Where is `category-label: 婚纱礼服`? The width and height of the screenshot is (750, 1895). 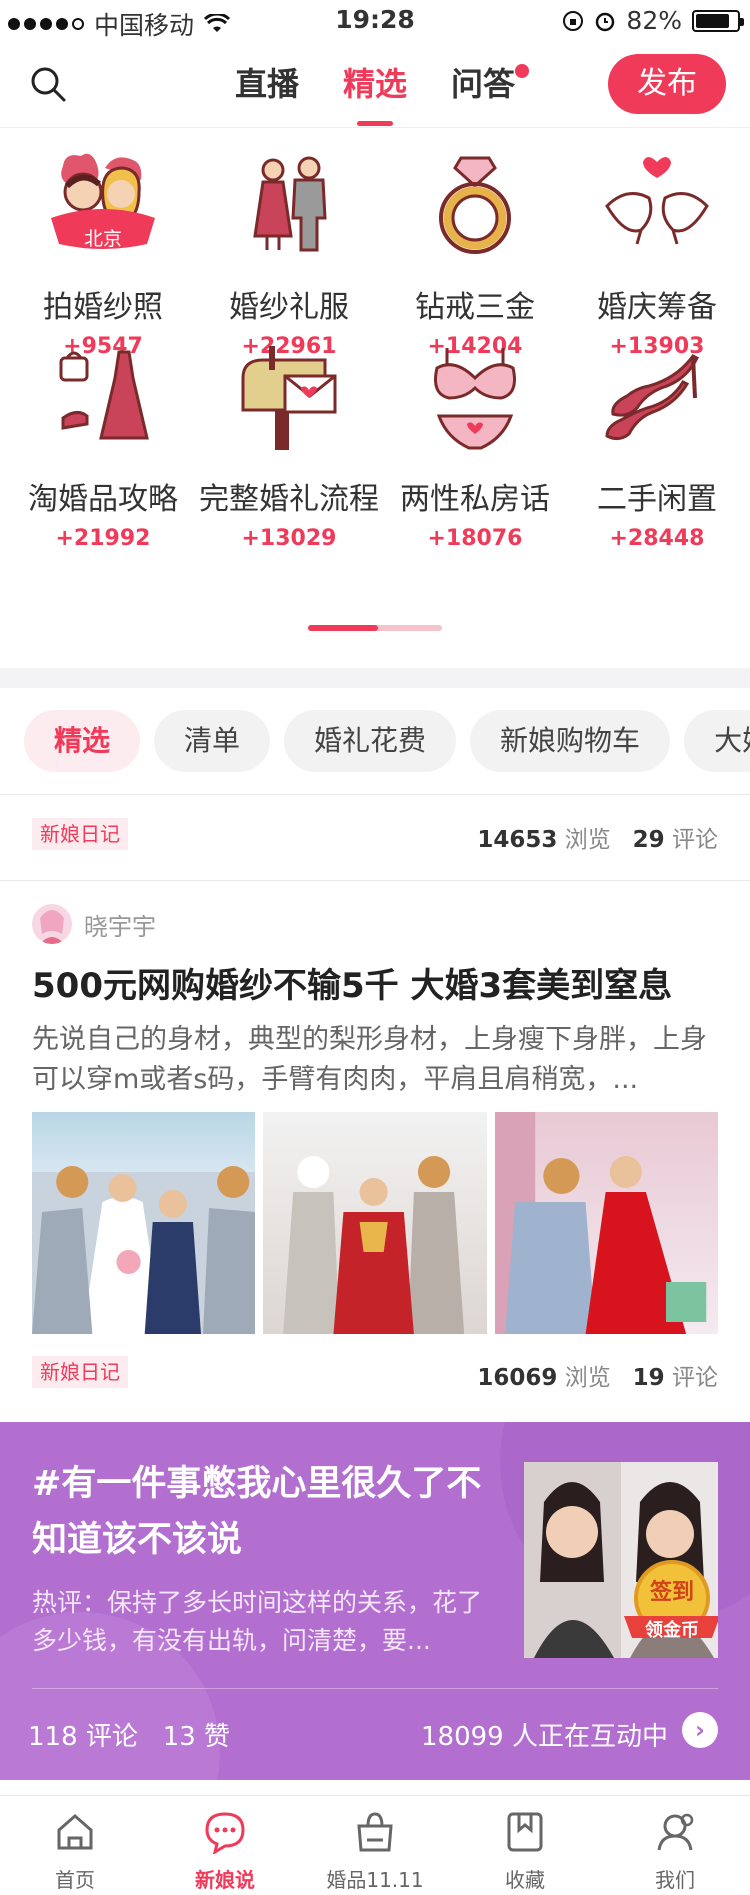 category-label: 婚纱礼服 is located at coordinates (289, 307).